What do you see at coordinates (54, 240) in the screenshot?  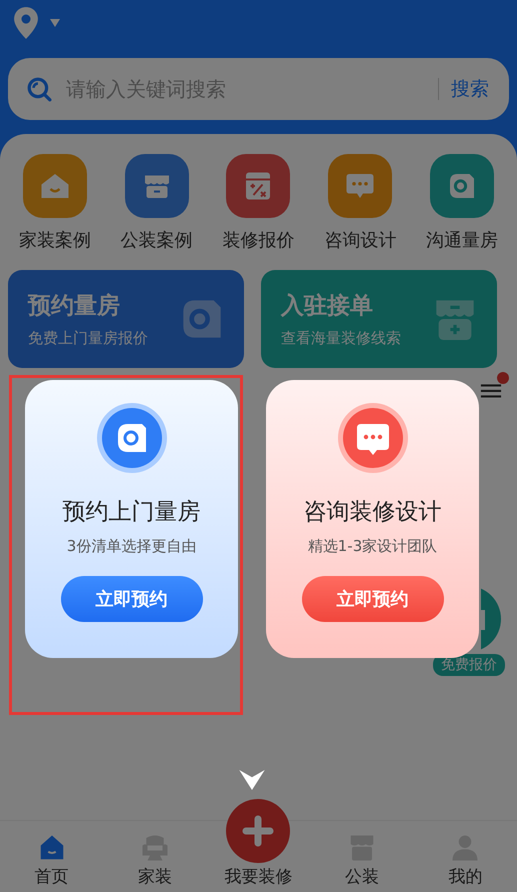 I see `shortcut-label: 家装案例` at bounding box center [54, 240].